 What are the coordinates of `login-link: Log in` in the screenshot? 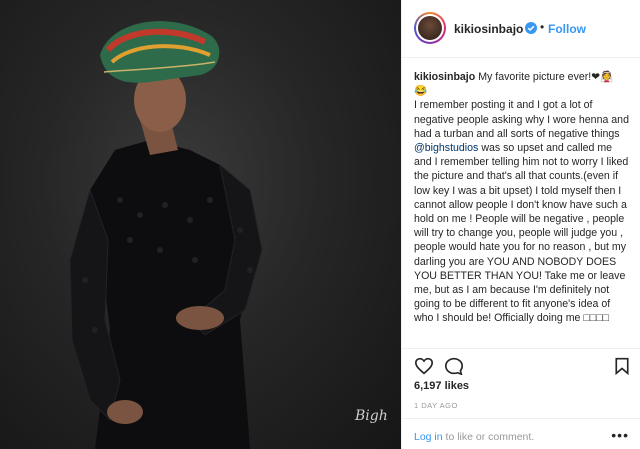 It's located at (428, 437).